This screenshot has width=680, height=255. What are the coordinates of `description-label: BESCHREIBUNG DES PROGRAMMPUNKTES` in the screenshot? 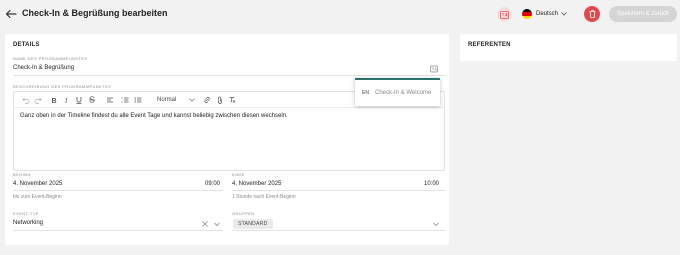 It's located at (62, 86).